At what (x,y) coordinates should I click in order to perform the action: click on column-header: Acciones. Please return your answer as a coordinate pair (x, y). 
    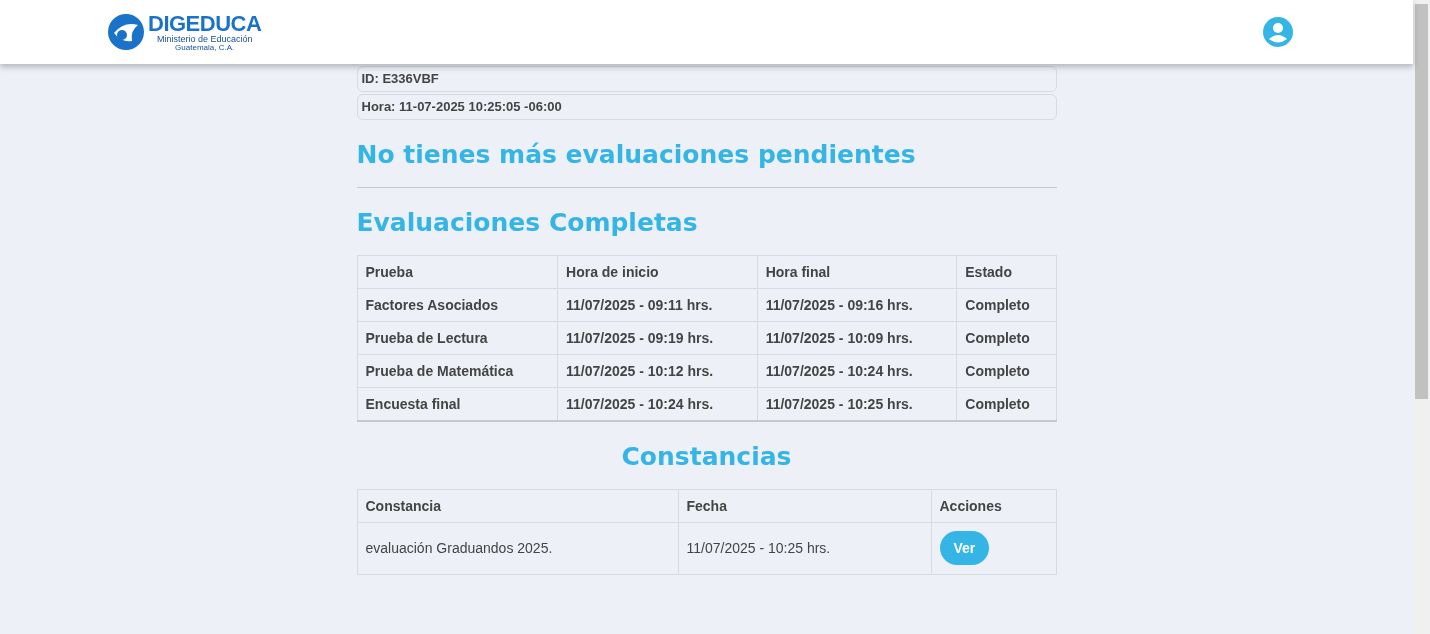
    Looking at the image, I should click on (993, 505).